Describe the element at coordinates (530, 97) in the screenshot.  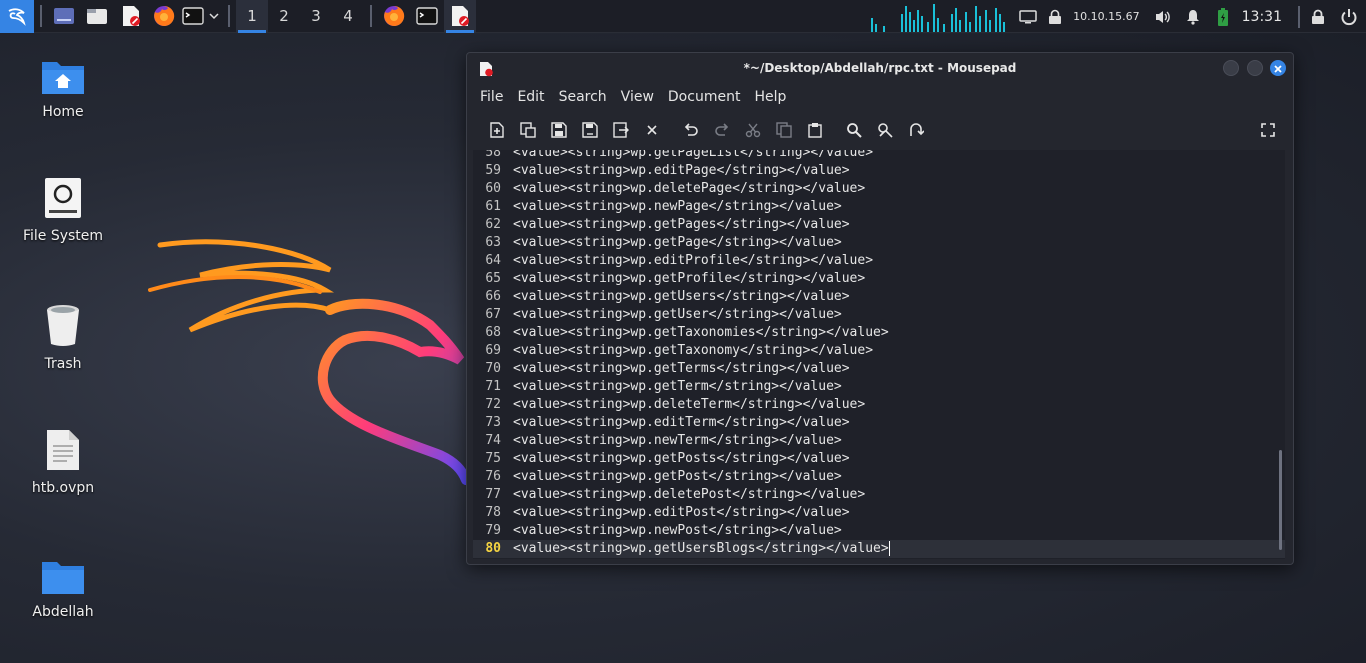
I see `menu-edit: Edit` at that location.